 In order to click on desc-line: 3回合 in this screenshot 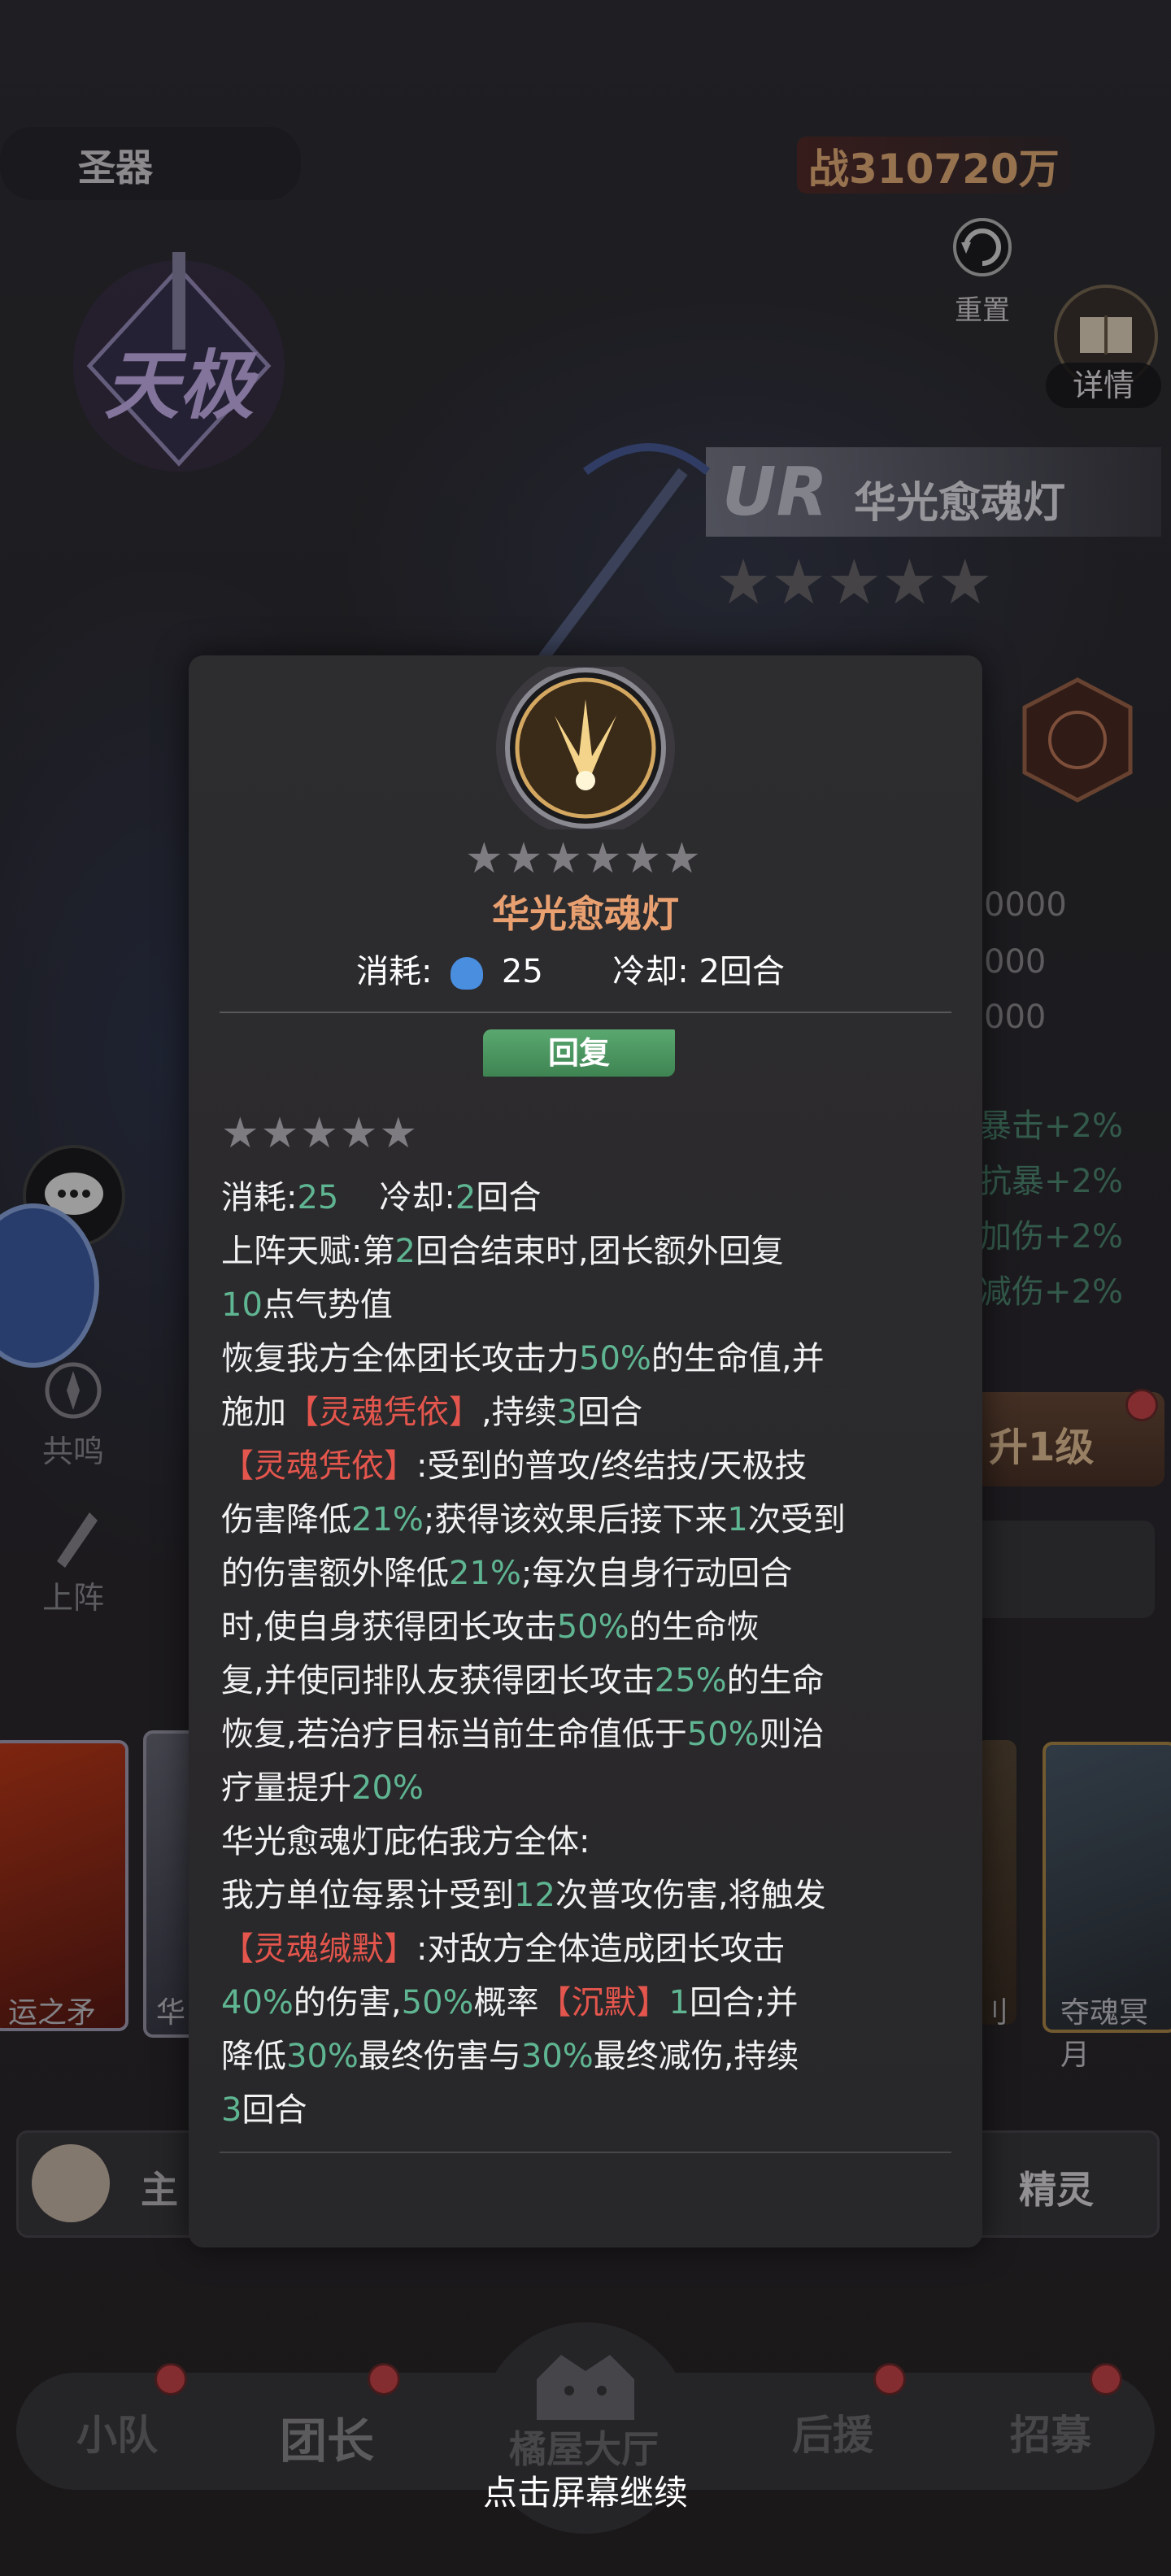, I will do `click(264, 2110)`.